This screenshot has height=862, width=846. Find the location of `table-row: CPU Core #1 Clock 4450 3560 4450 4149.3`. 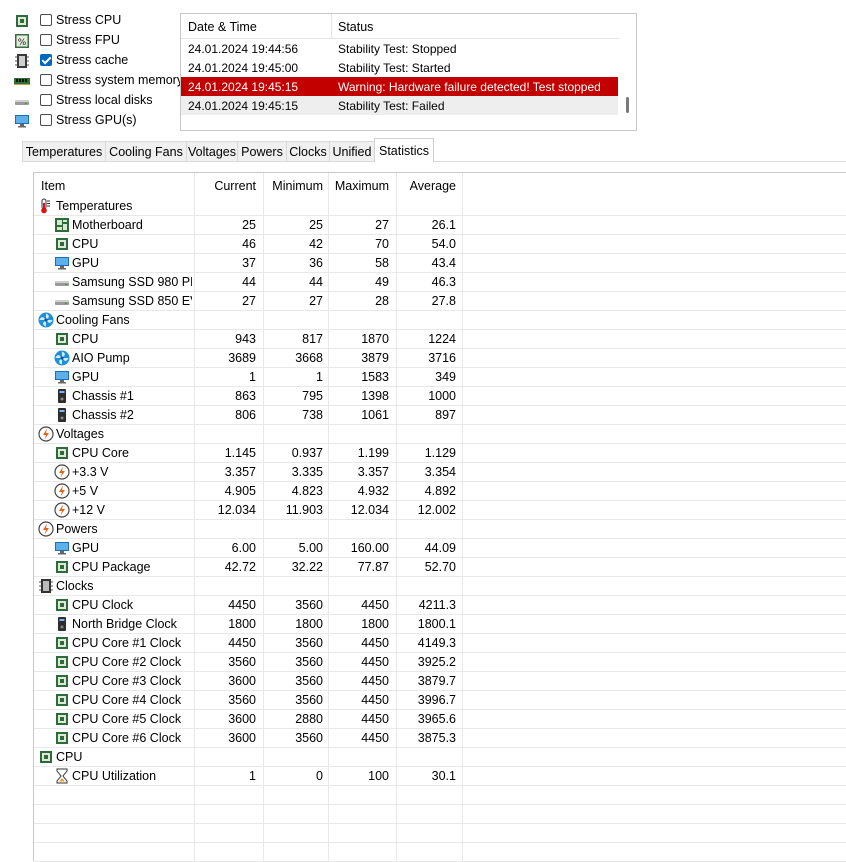

table-row: CPU Core #1 Clock 4450 3560 4450 4149.3 is located at coordinates (440, 643).